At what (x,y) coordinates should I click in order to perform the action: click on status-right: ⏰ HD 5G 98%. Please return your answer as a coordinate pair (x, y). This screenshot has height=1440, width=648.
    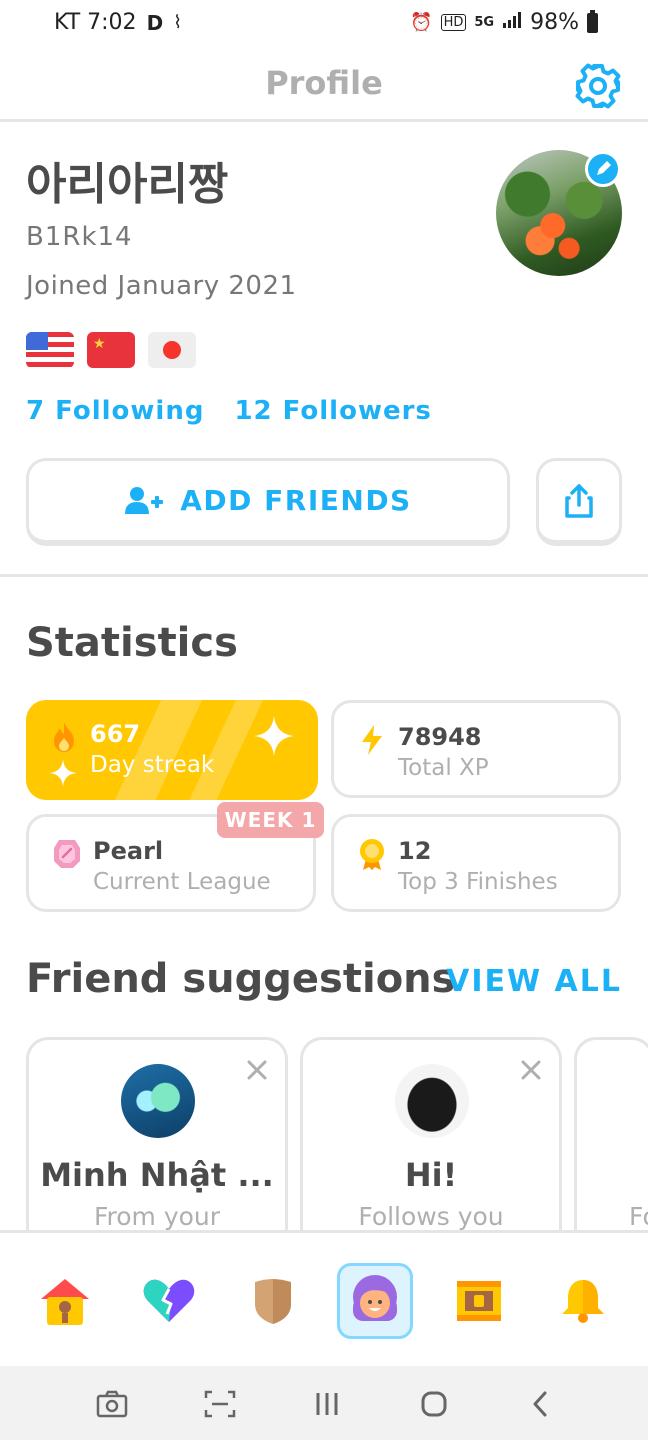
    Looking at the image, I should click on (504, 22).